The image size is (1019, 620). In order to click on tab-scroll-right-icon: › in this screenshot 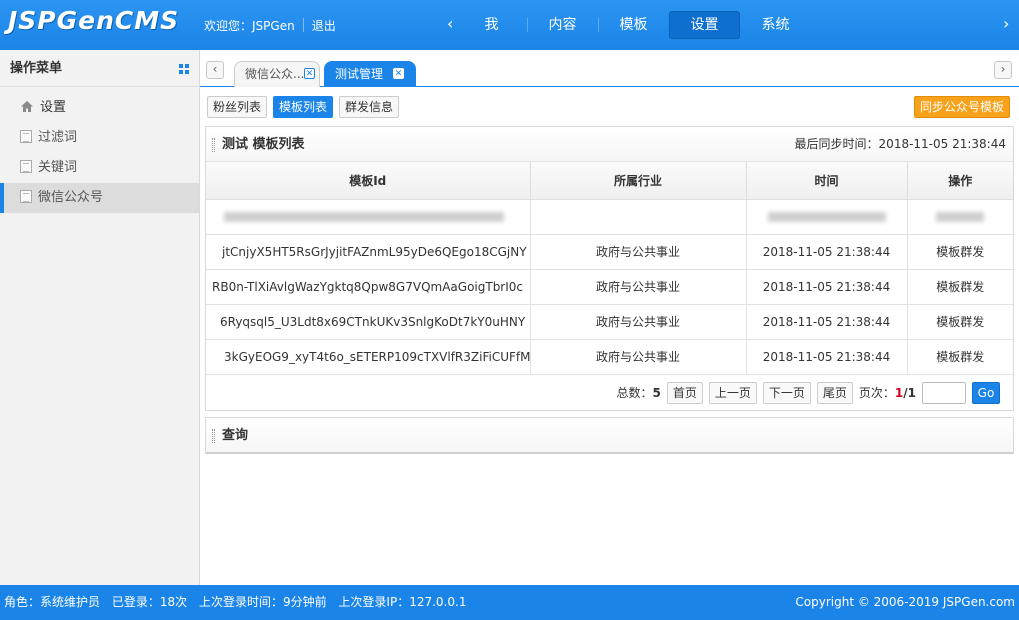, I will do `click(1003, 70)`.